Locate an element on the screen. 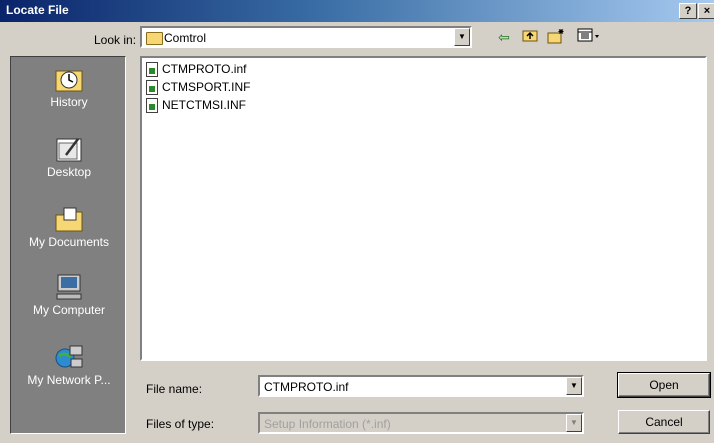 Image resolution: width=714 pixels, height=443 pixels. folder-icon is located at coordinates (154, 38).